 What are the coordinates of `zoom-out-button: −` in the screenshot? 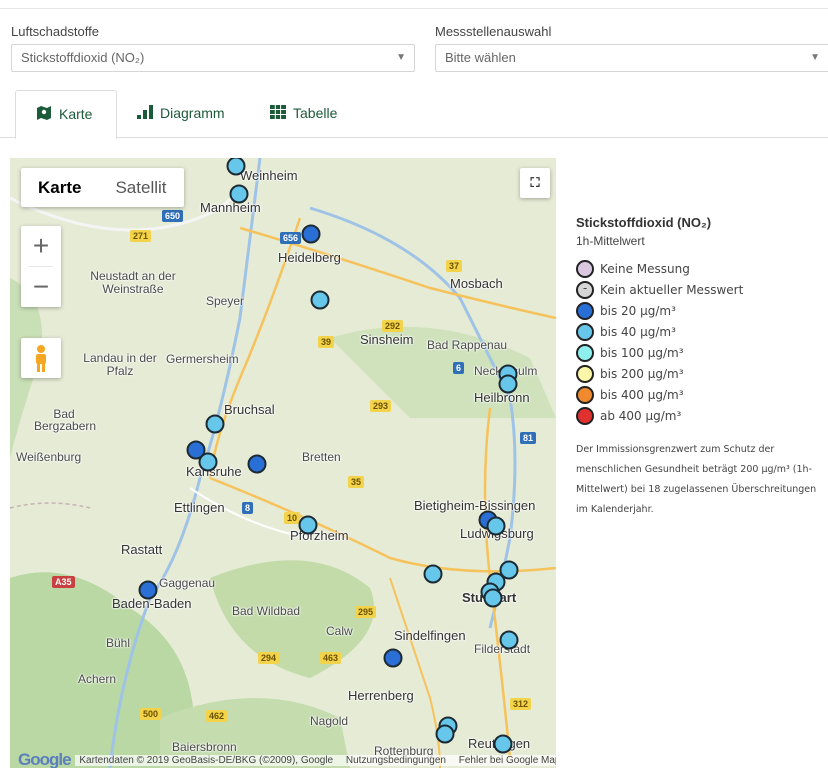 It's located at (41, 287).